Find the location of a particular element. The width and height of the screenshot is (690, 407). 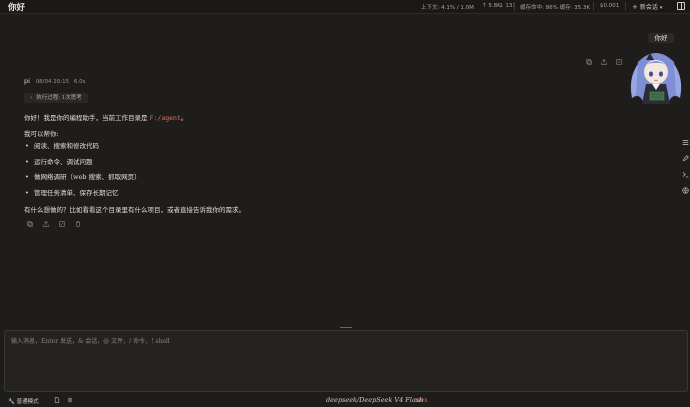

input-placeholder: 输入消息，Enter 发送，& 会话，@ 文件，/ 命令，! shell is located at coordinates (90, 341).